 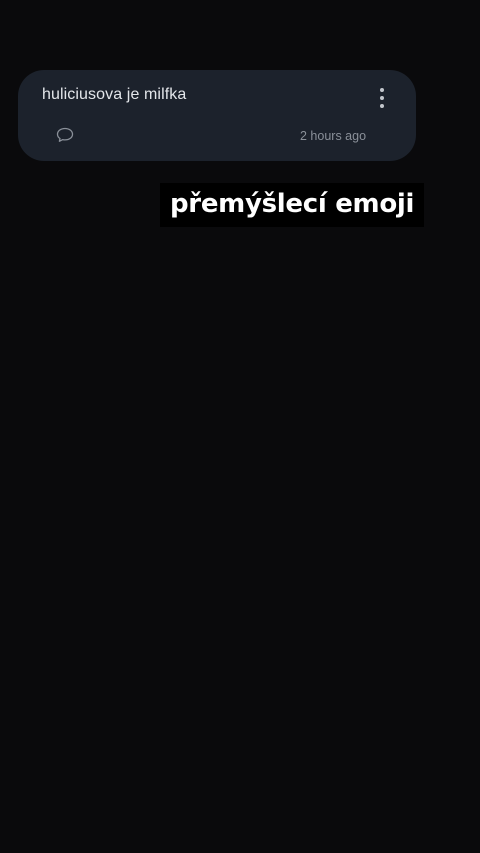 I want to click on post-card: huliciusova je milfka 2 hours ago, so click(x=217, y=115).